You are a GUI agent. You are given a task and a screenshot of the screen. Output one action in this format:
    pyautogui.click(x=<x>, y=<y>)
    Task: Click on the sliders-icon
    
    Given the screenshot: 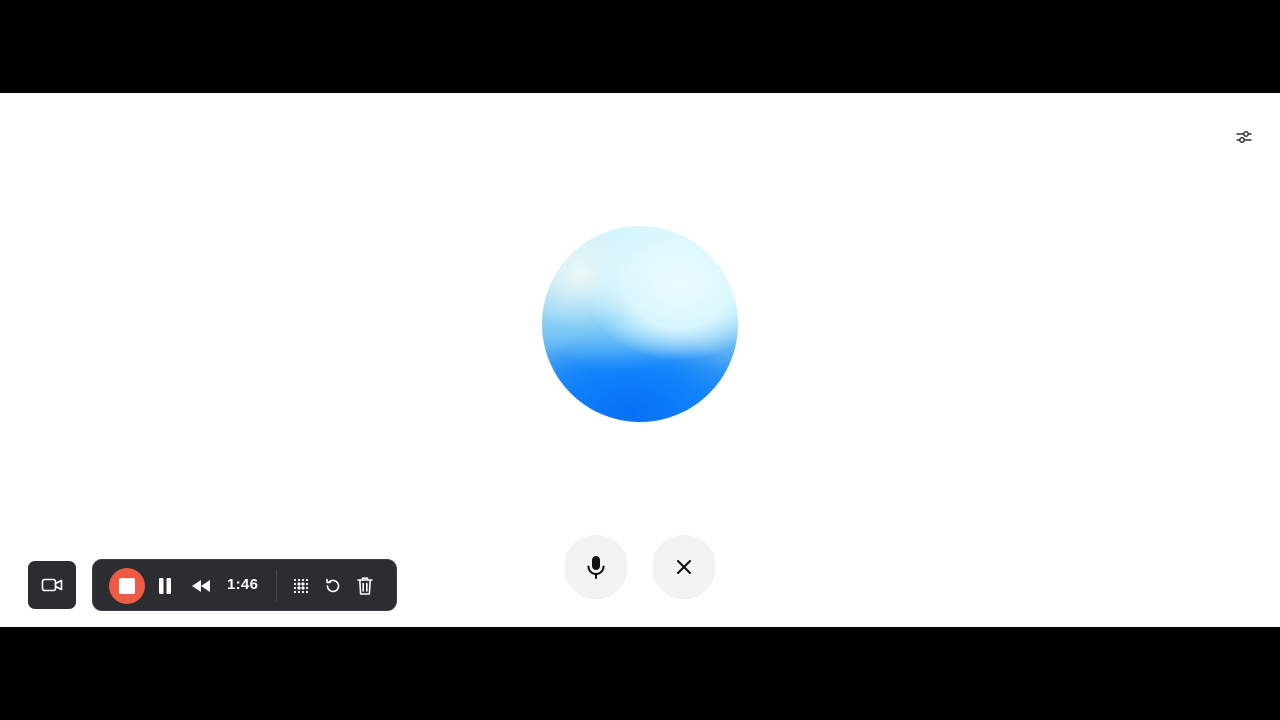 What is the action you would take?
    pyautogui.click(x=1244, y=137)
    